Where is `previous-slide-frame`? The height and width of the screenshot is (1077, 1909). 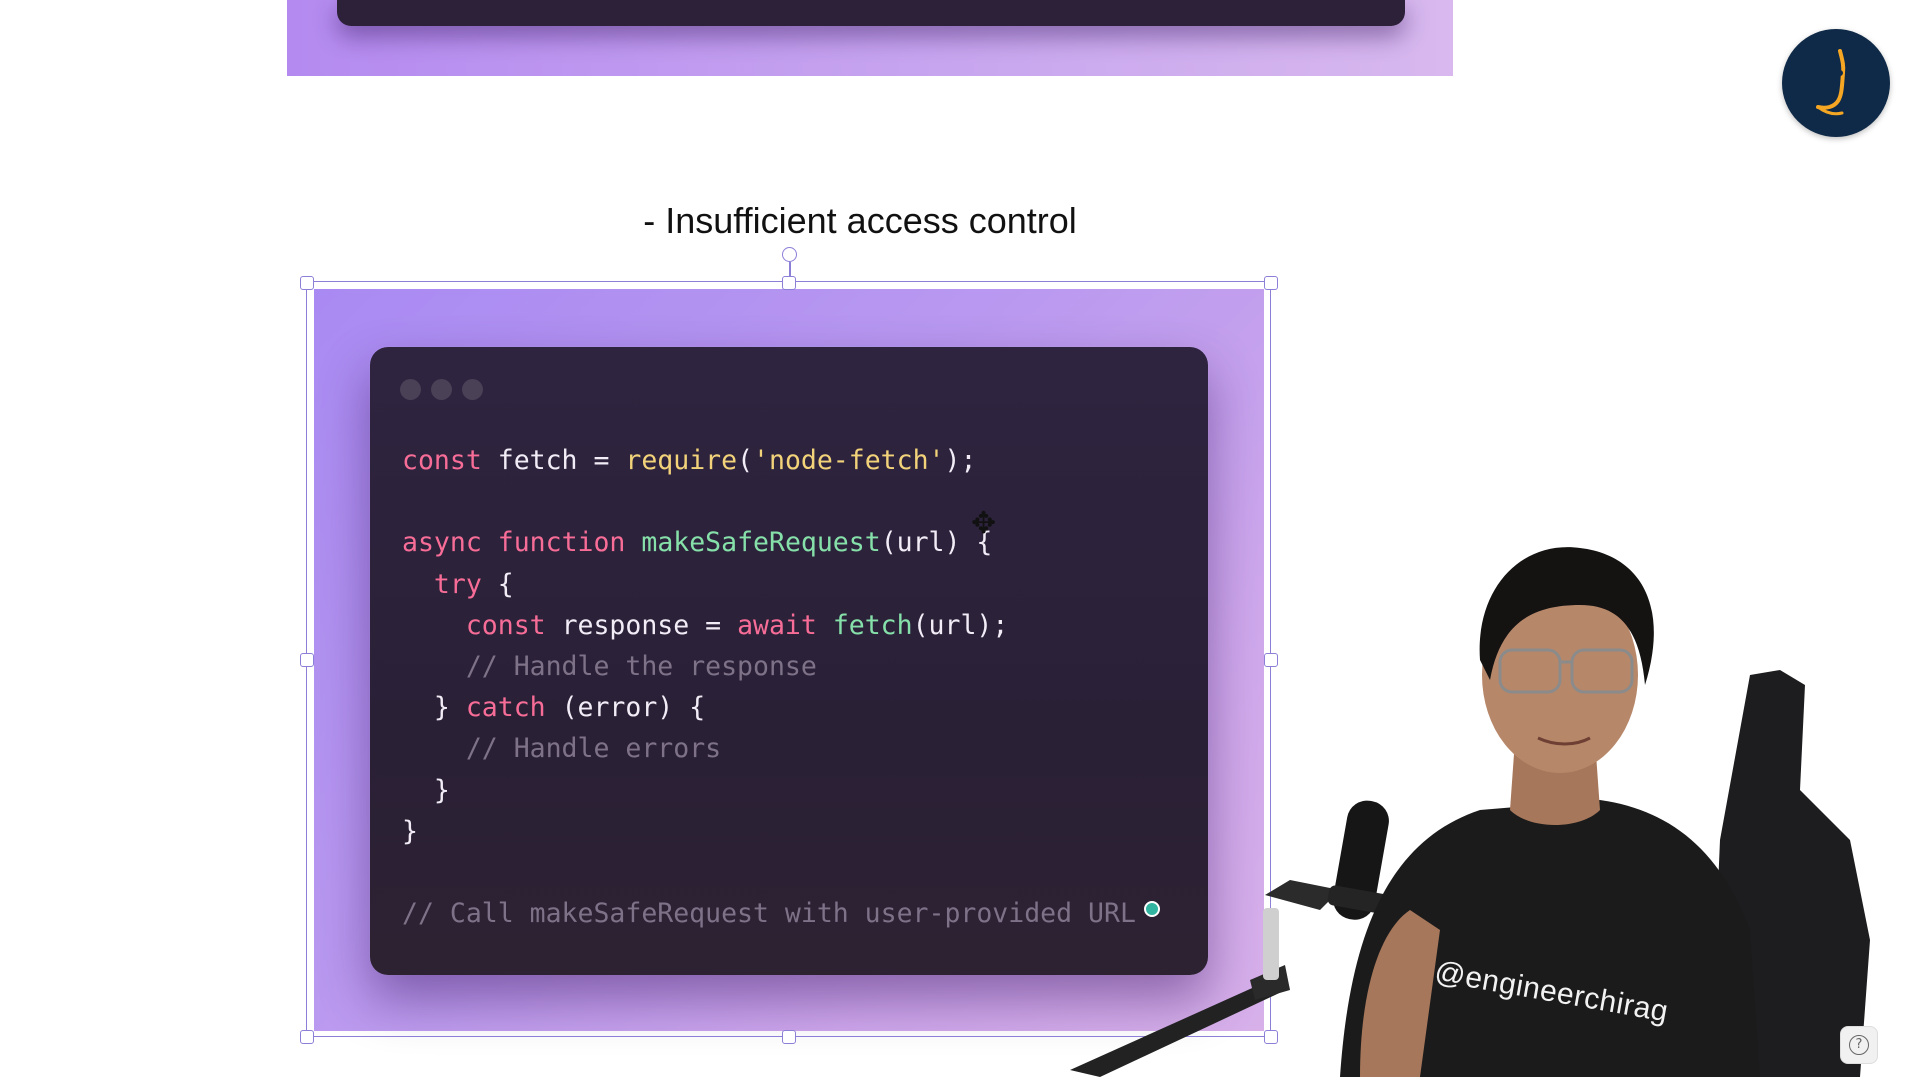 previous-slide-frame is located at coordinates (870, 38).